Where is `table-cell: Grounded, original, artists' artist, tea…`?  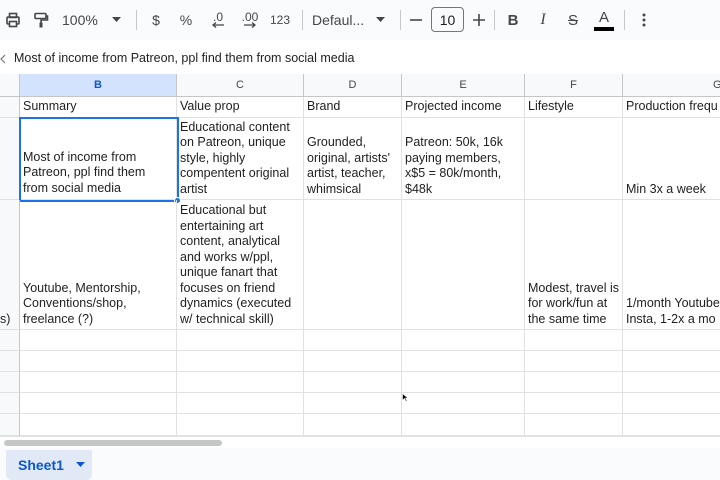 table-cell: Grounded, original, artists' artist, tea… is located at coordinates (353, 159).